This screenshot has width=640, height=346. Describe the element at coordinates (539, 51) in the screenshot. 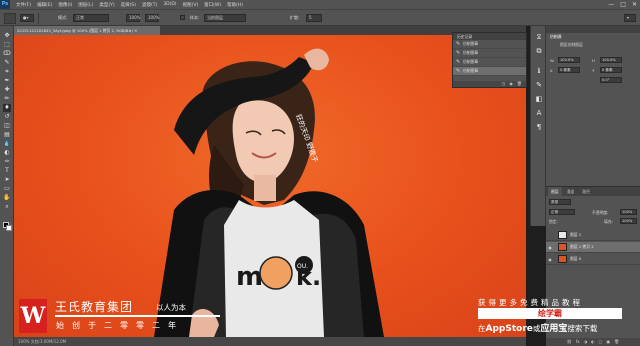

I see `clone-source-dock-icon: ⧉` at that location.